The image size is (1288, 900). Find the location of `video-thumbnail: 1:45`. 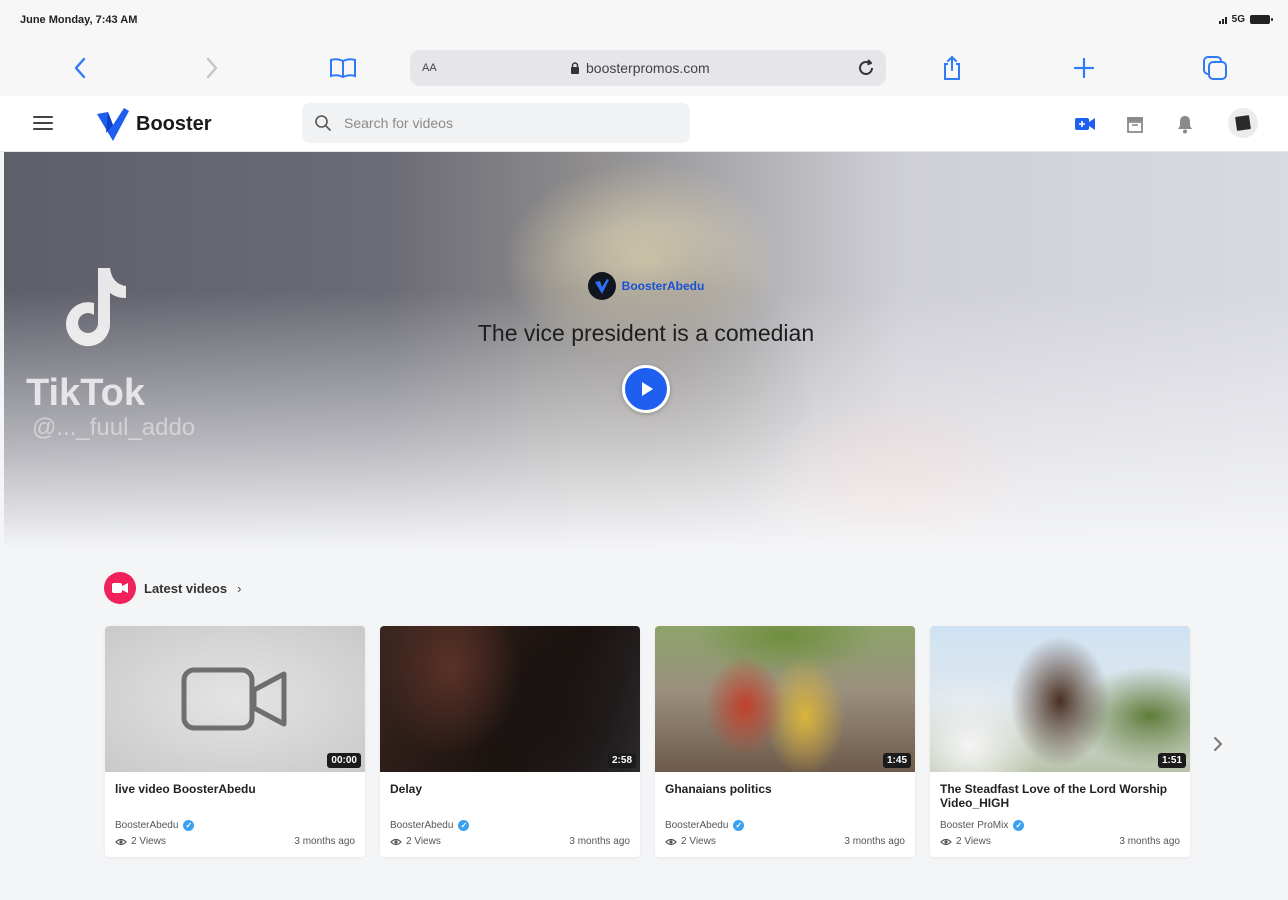

video-thumbnail: 1:45 is located at coordinates (785, 699).